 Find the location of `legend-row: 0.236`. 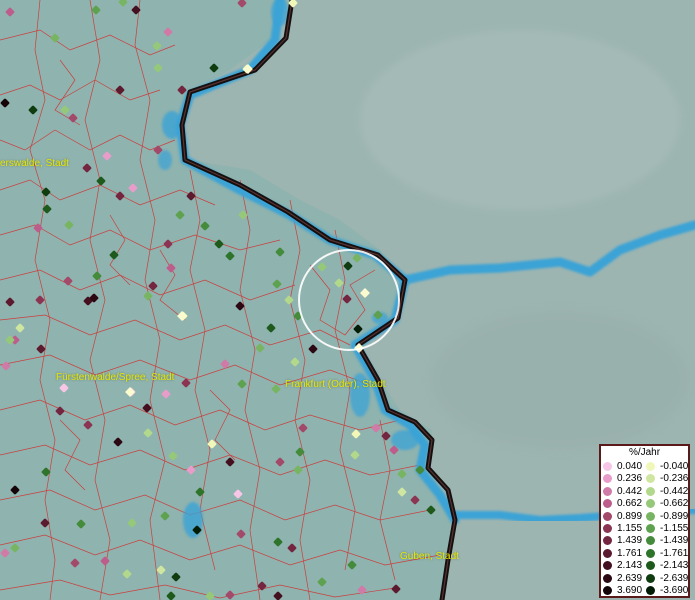

legend-row: 0.236 is located at coordinates (625, 478).